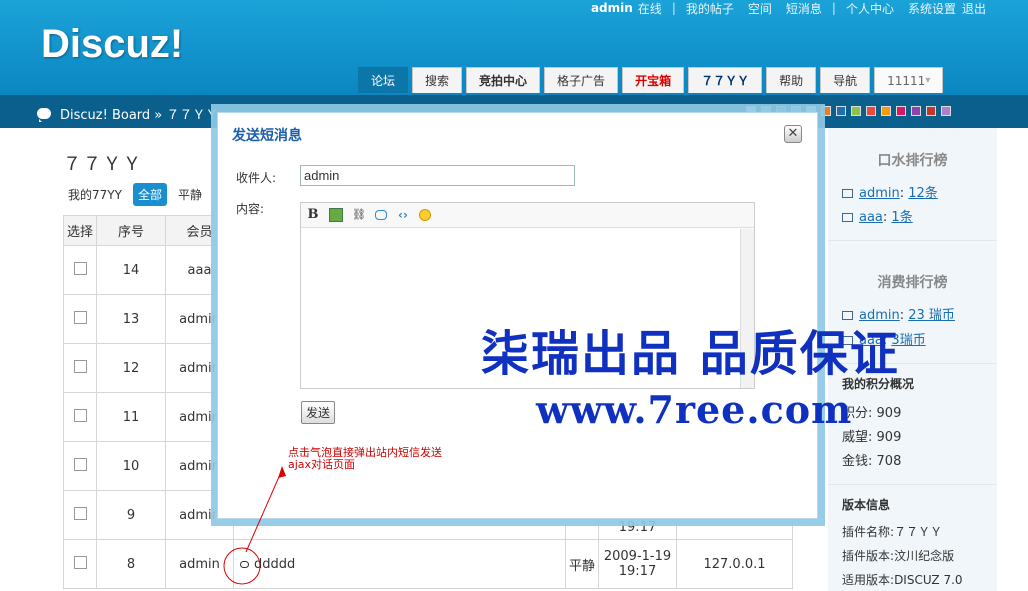 Image resolution: width=1028 pixels, height=591 pixels. Describe the element at coordinates (889, 437) in the screenshot. I see `points-value: 909` at that location.